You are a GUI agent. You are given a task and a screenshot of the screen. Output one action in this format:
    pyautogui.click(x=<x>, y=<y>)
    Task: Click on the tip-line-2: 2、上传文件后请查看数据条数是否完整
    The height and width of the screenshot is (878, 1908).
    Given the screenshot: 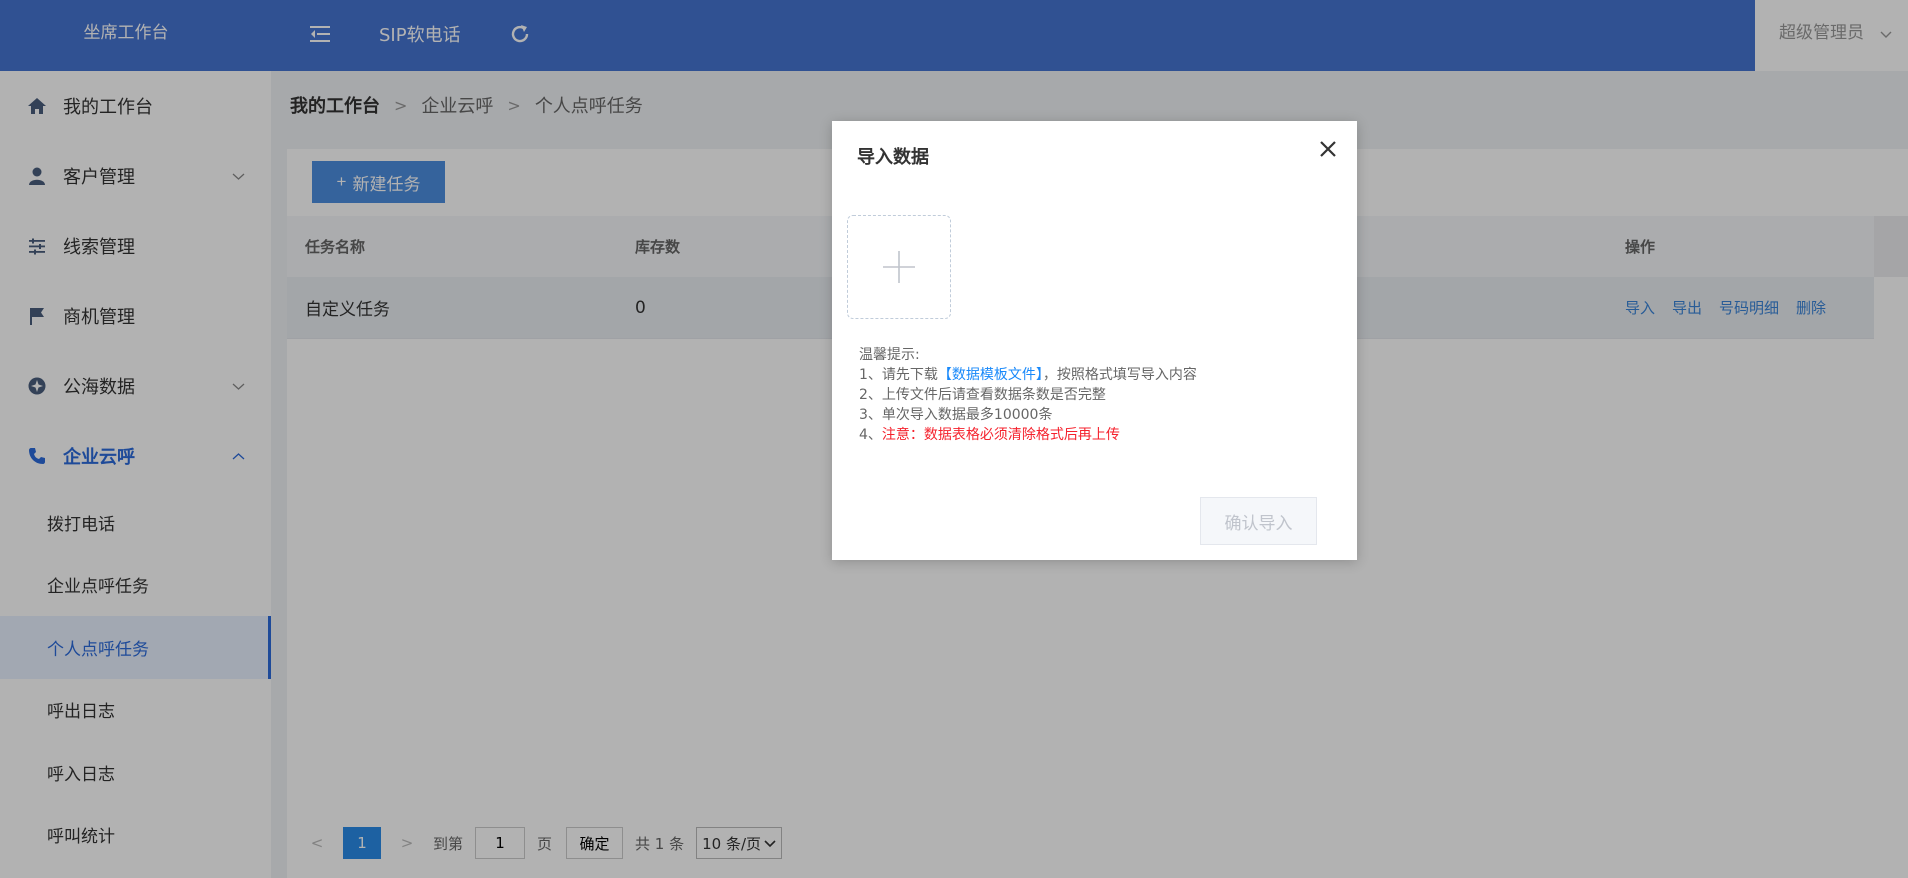 What is the action you would take?
    pyautogui.click(x=982, y=395)
    